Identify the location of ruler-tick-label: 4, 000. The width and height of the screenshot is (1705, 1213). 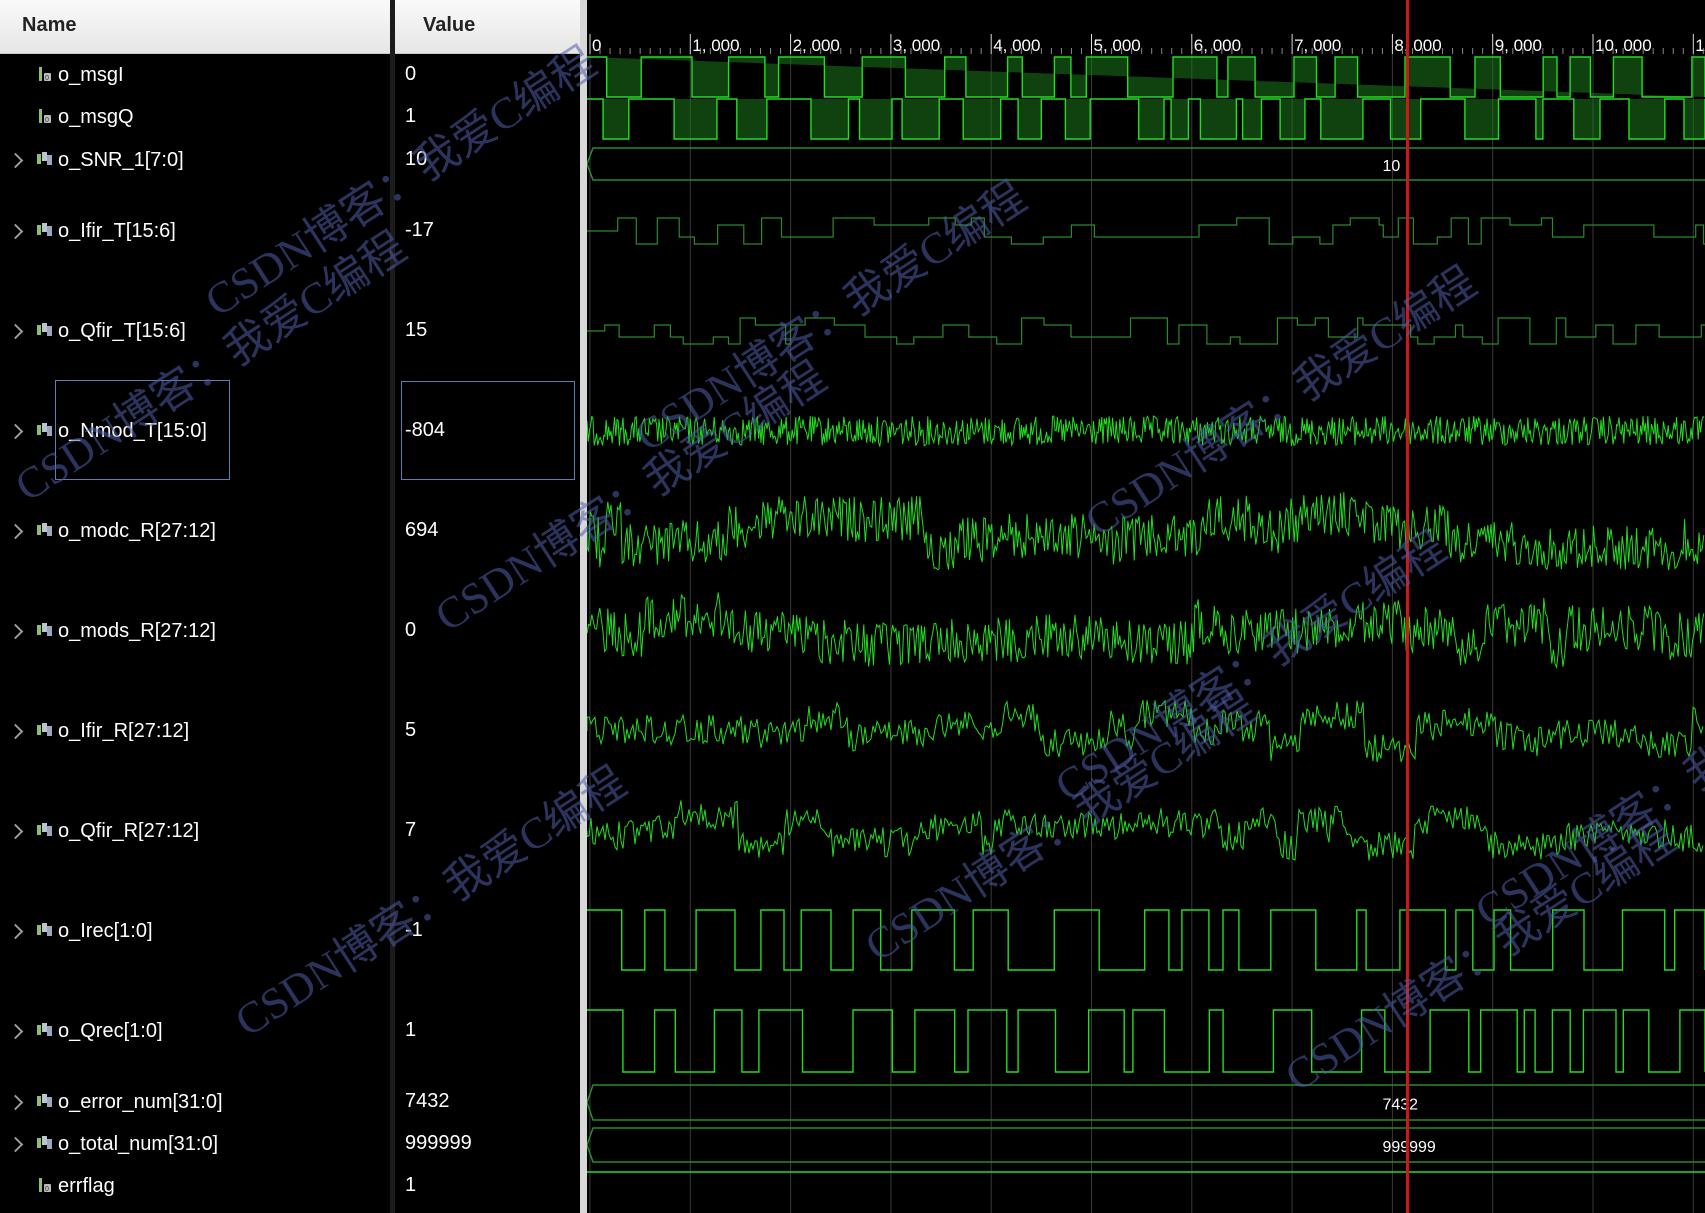
(1016, 45).